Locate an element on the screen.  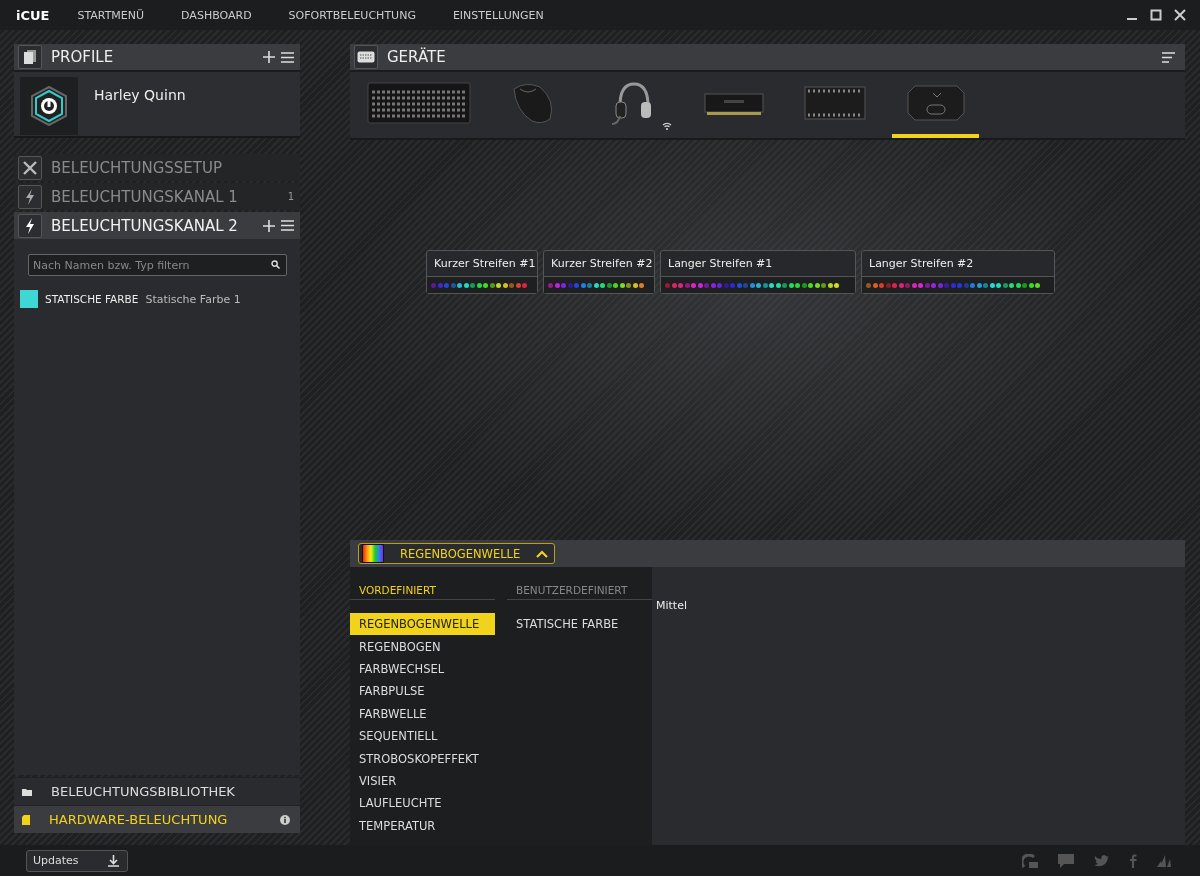
chevron-up-icon is located at coordinates (542, 553).